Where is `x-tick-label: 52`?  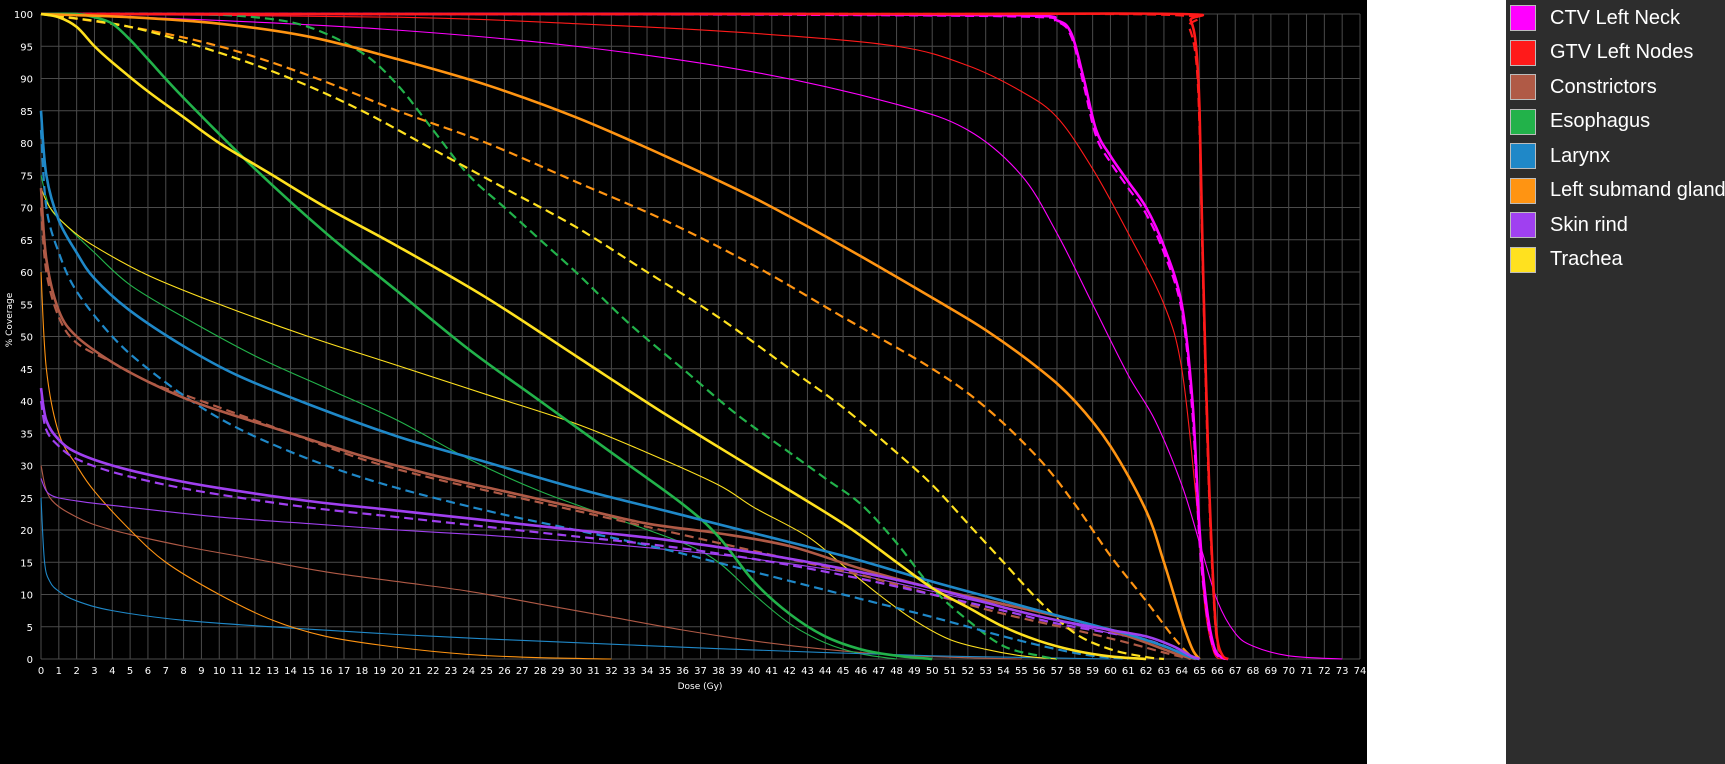
x-tick-label: 52 is located at coordinates (967, 671).